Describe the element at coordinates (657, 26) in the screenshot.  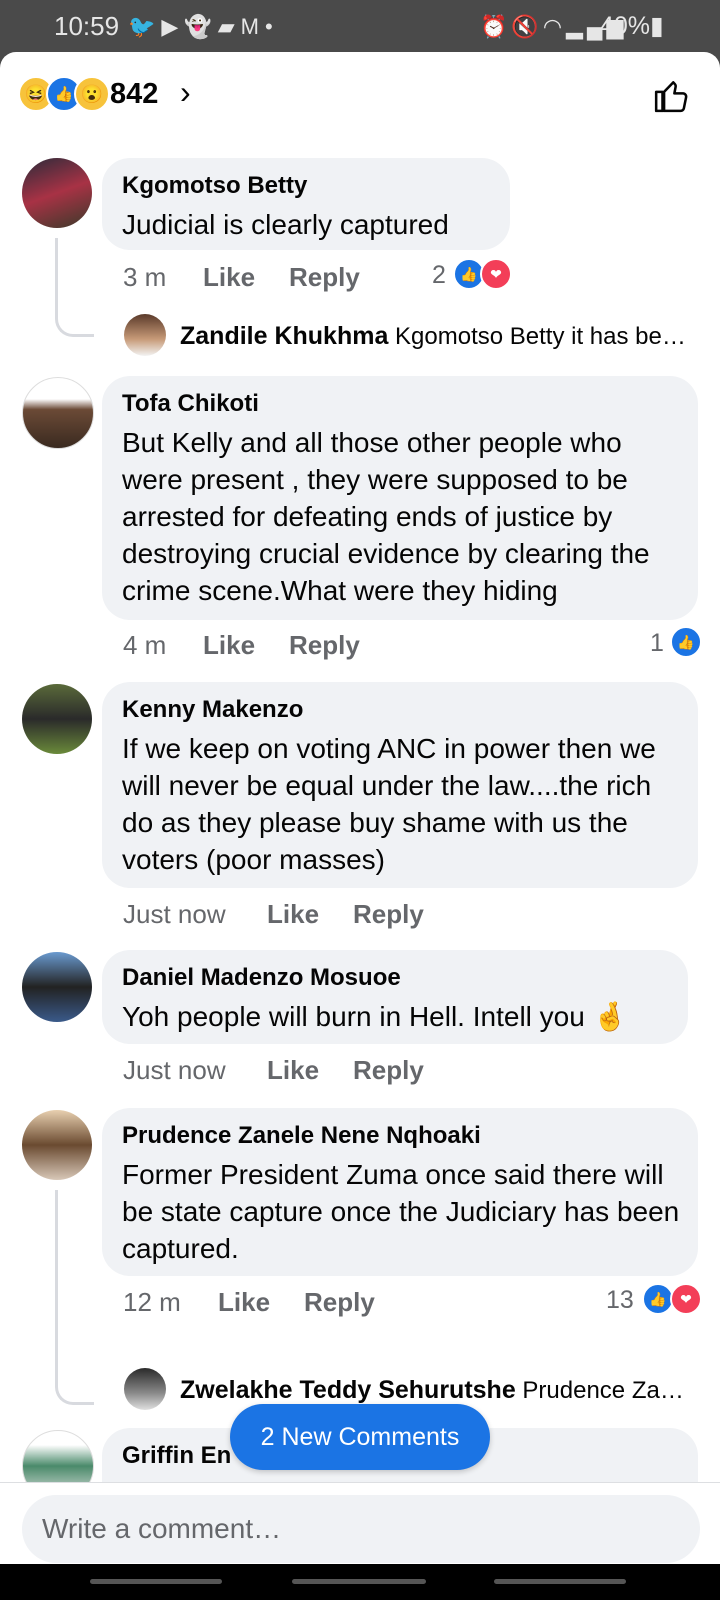
I see `battery-icon: ▮` at that location.